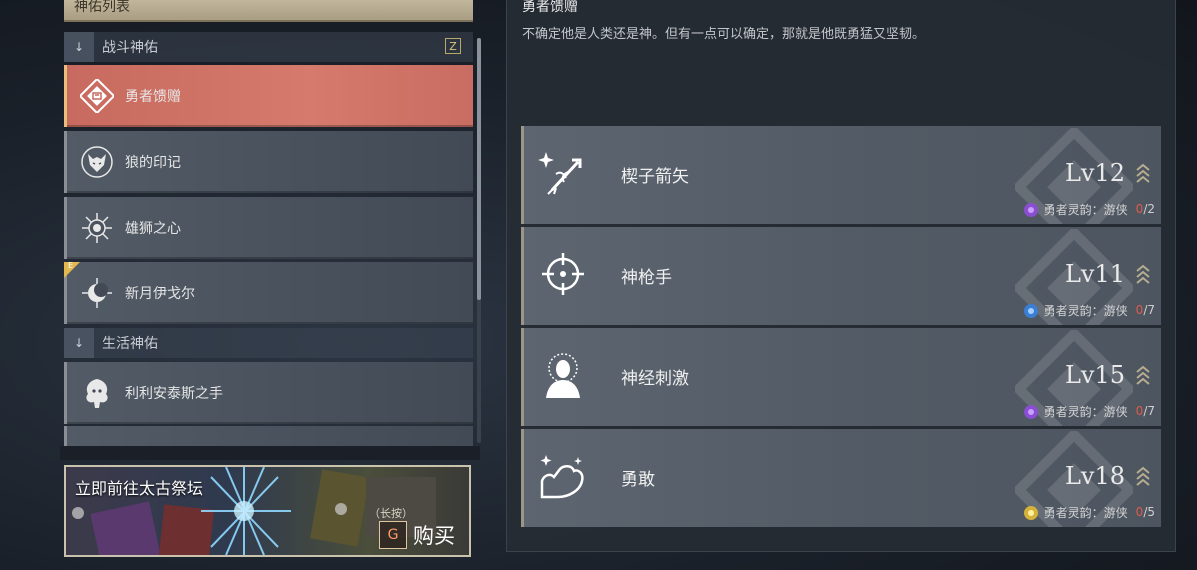 This screenshot has width=1197, height=570. I want to click on skill-level: Lv11, so click(1094, 274).